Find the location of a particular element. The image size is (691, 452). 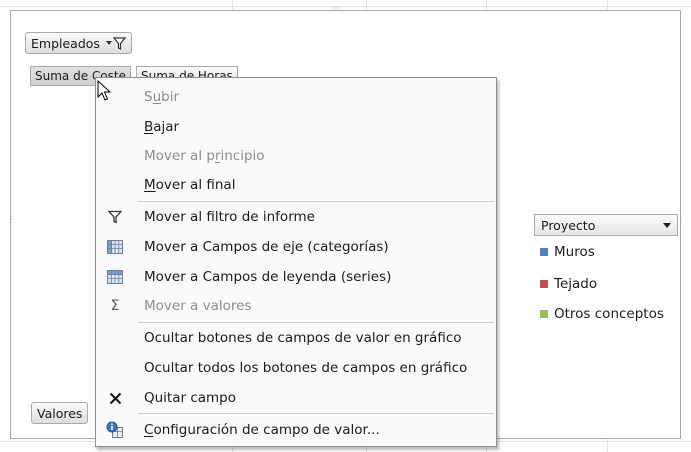

filter-field-label: Empleados is located at coordinates (65, 43).